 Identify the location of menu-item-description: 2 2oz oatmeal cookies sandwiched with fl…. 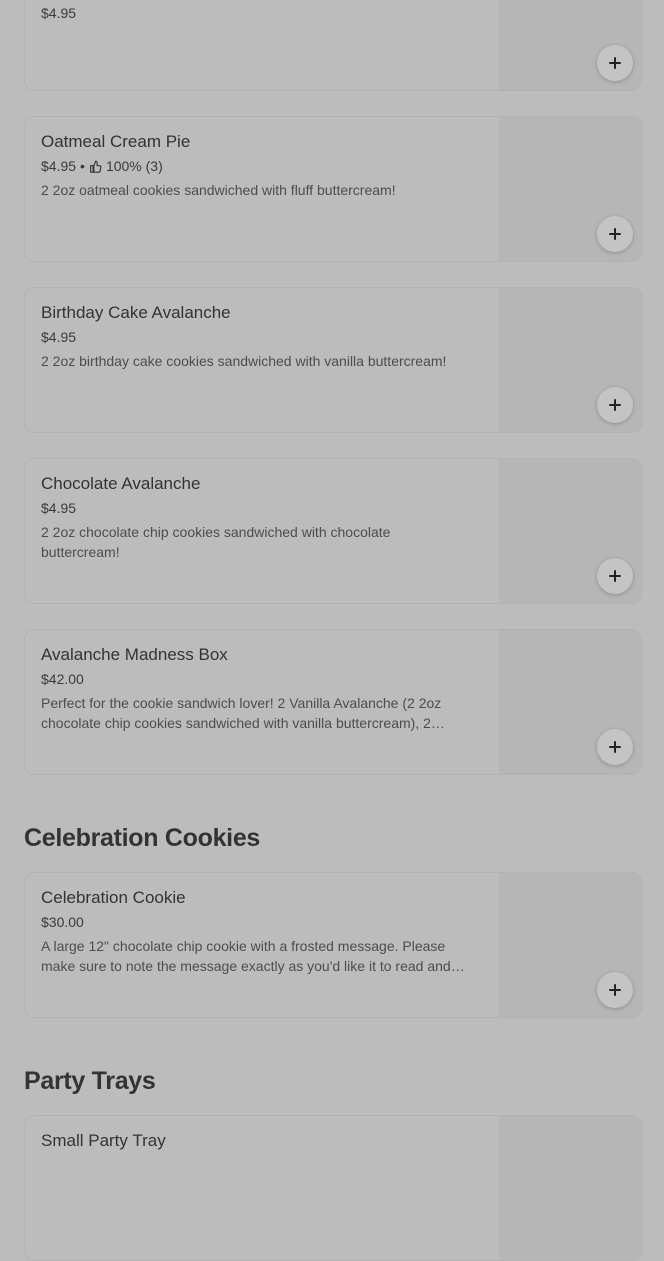
(218, 190).